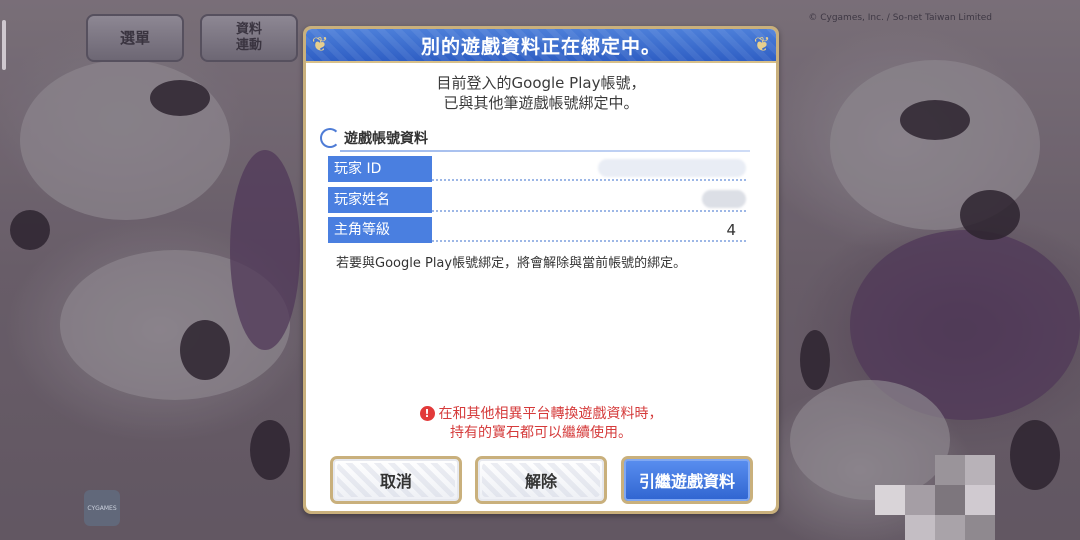 Image resolution: width=1080 pixels, height=540 pixels. Describe the element at coordinates (427, 413) in the screenshot. I see `warning-icon: !` at that location.